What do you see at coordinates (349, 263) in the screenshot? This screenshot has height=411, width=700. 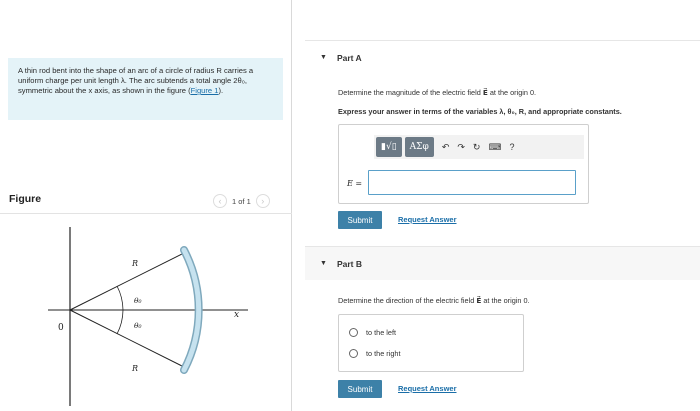 I see `part-b-title: Part B` at bounding box center [349, 263].